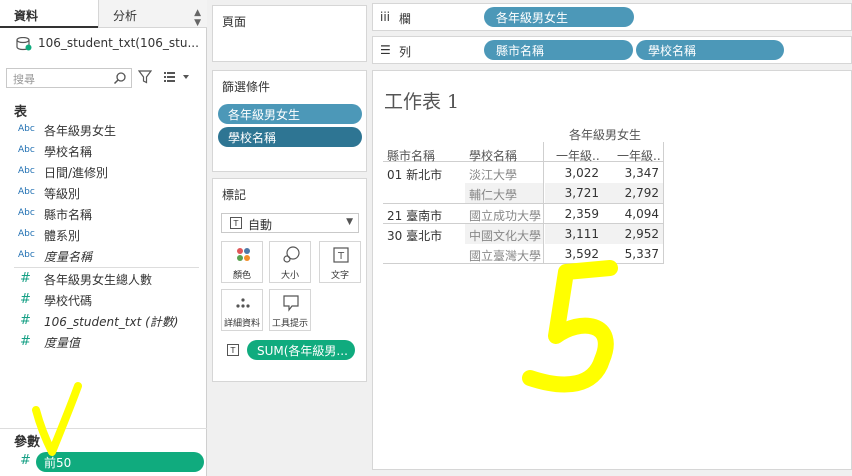 The height and width of the screenshot is (476, 852). I want to click on search-input: 搜尋, so click(69, 78).